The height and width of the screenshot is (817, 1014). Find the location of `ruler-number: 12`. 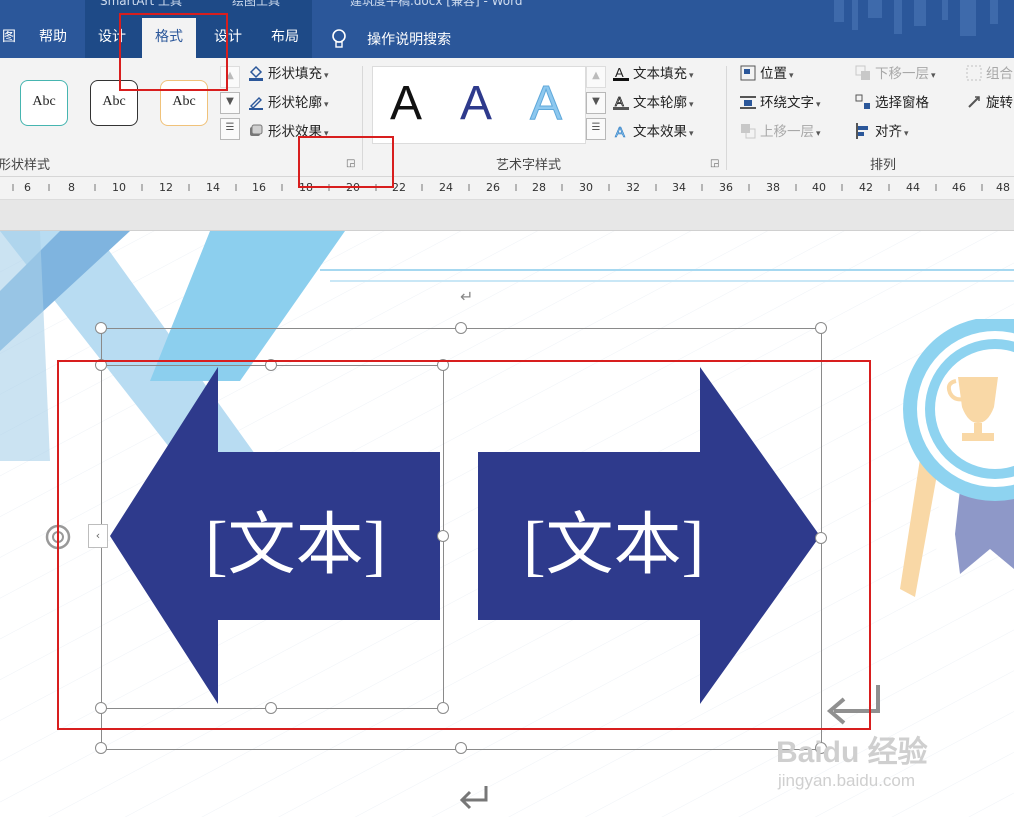

ruler-number: 12 is located at coordinates (166, 187).